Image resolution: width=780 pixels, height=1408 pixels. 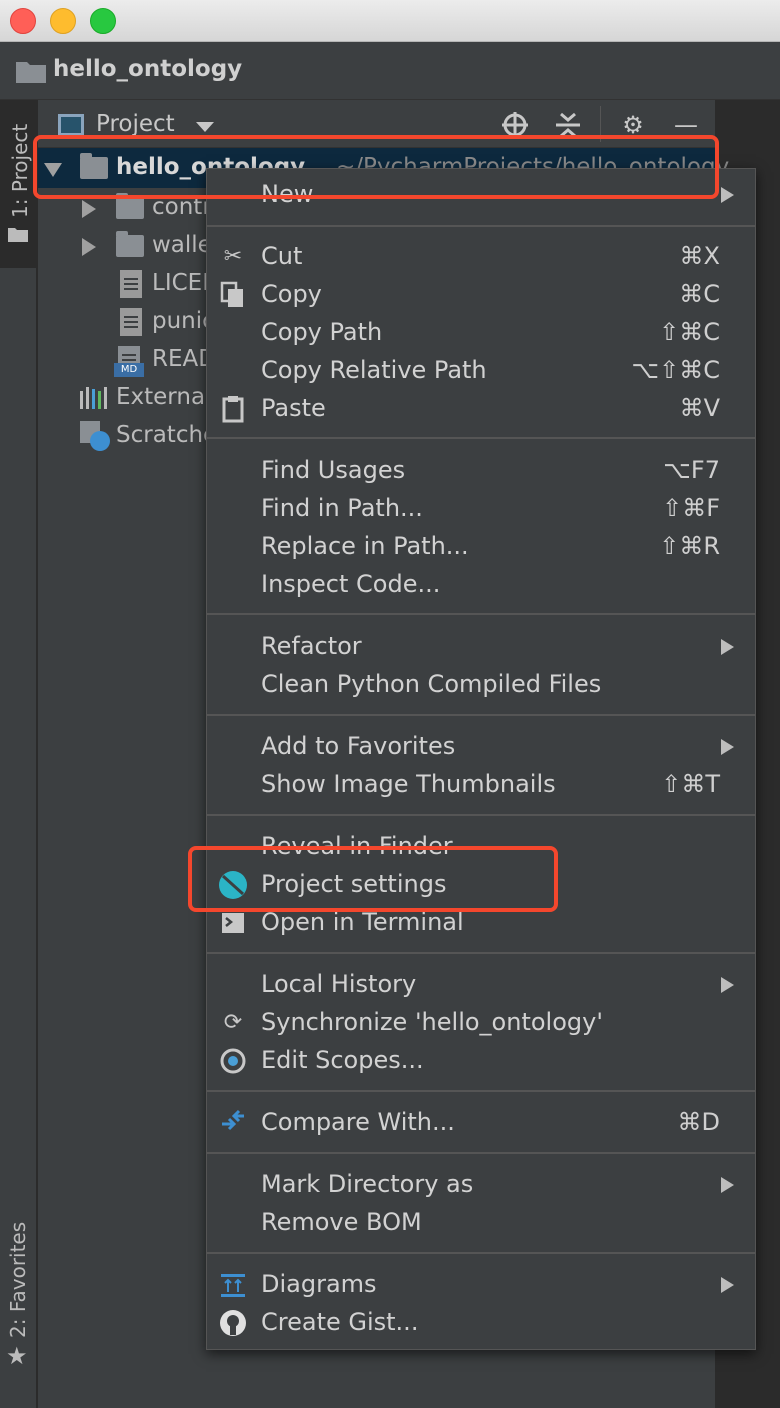 What do you see at coordinates (233, 923) in the screenshot?
I see `terminal-icon` at bounding box center [233, 923].